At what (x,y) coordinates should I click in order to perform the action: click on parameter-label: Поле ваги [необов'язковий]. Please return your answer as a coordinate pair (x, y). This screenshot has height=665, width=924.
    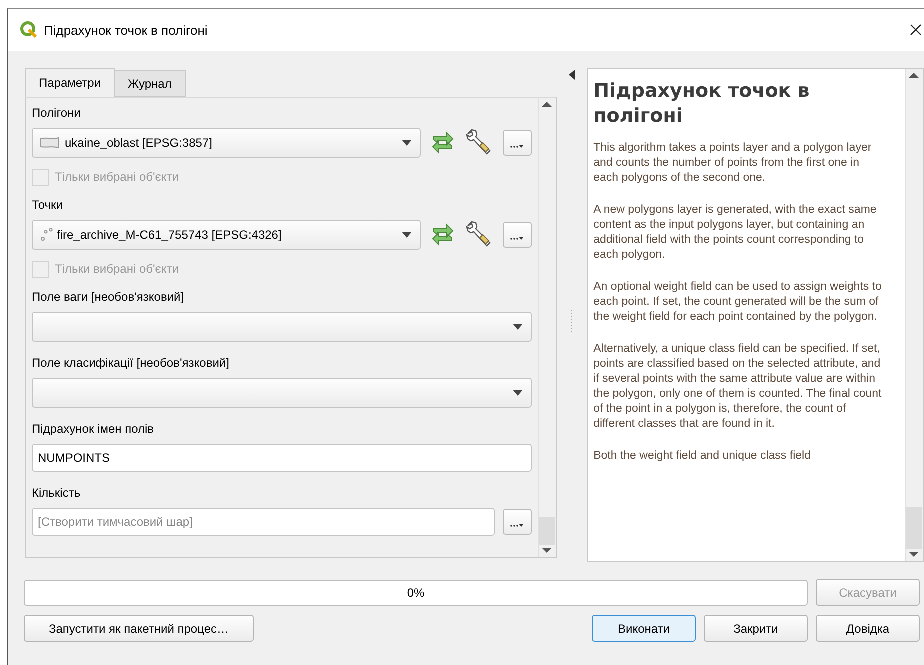
    Looking at the image, I should click on (109, 297).